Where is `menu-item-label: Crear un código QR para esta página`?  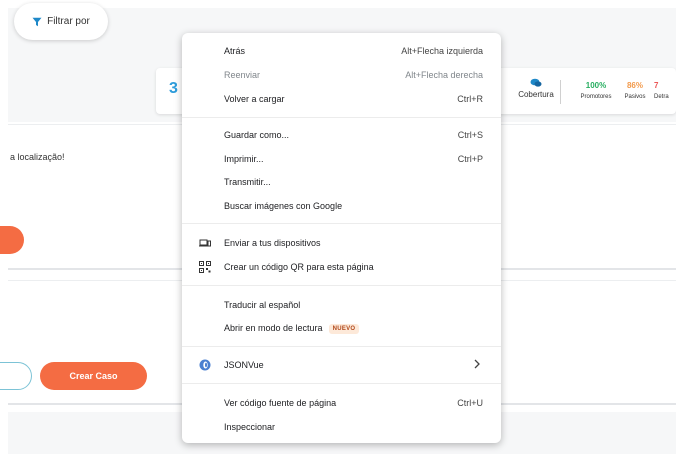 menu-item-label: Crear un código QR para esta página is located at coordinates (299, 267).